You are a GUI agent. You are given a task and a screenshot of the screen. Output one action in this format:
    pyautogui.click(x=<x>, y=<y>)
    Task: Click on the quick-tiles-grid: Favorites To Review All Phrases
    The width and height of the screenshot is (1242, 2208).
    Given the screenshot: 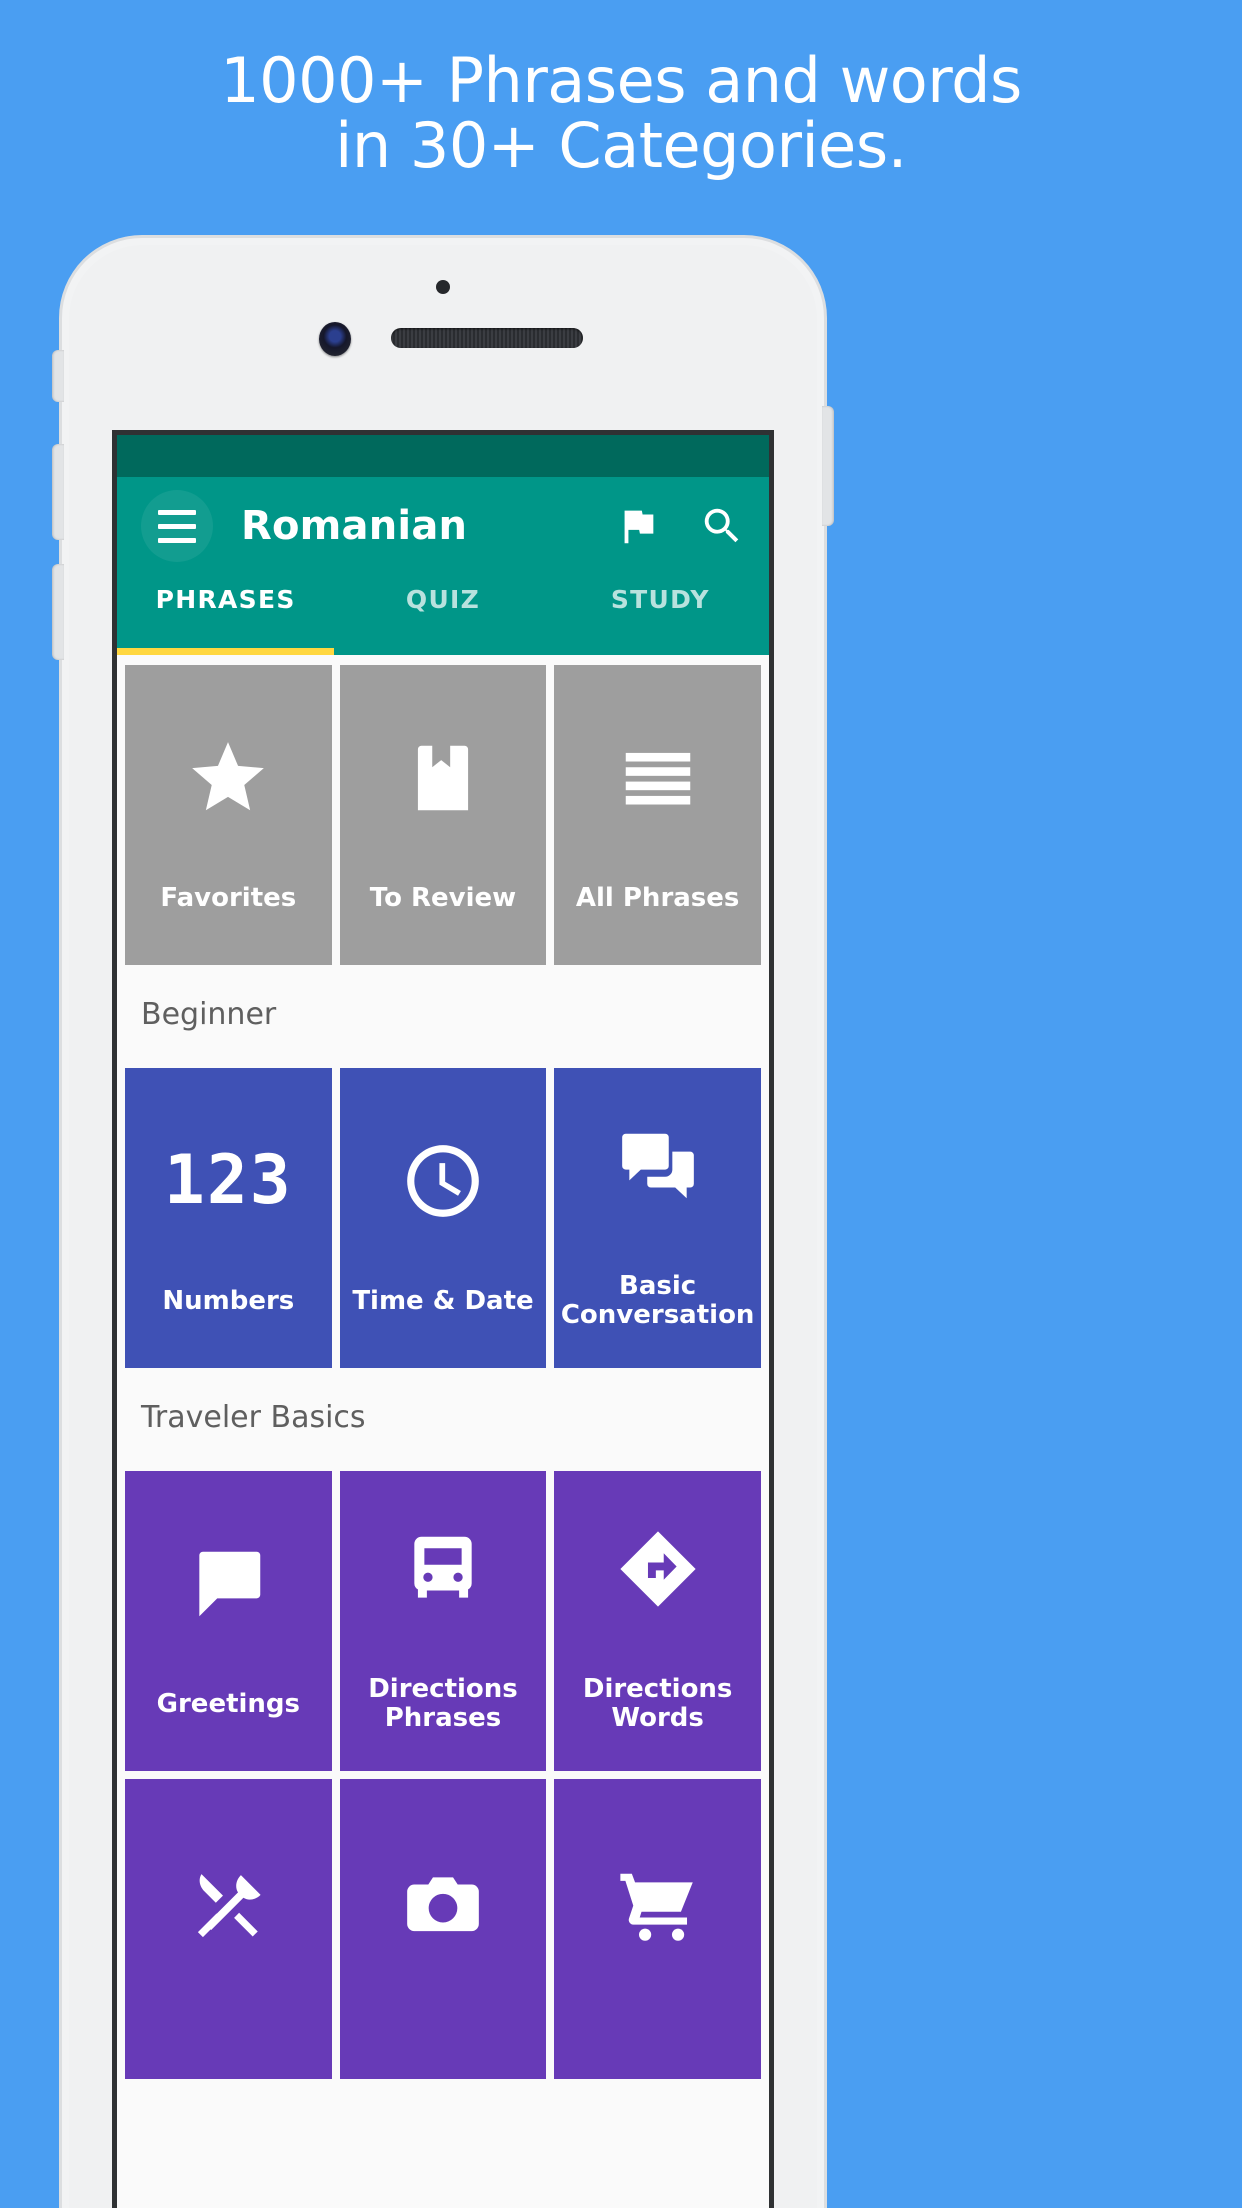 What is the action you would take?
    pyautogui.click(x=443, y=812)
    